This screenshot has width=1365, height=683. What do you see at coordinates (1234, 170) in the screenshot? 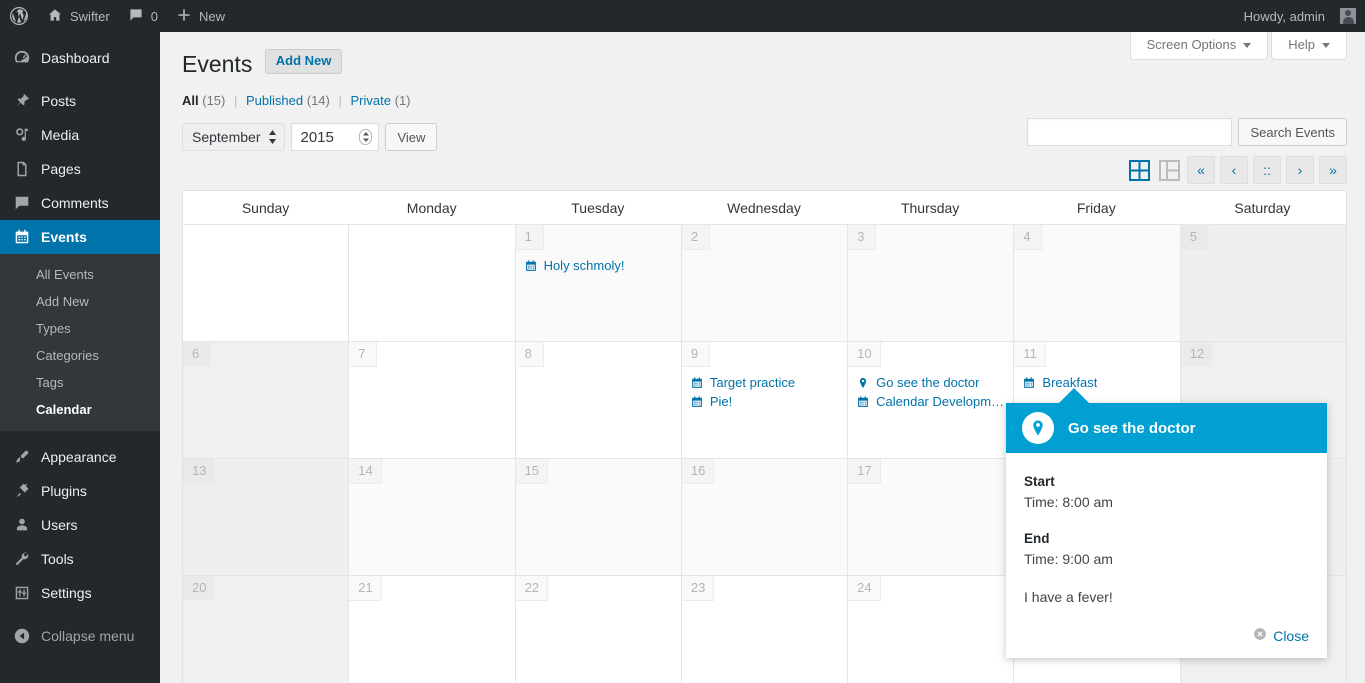
I see `prev-page-button: ‹` at bounding box center [1234, 170].